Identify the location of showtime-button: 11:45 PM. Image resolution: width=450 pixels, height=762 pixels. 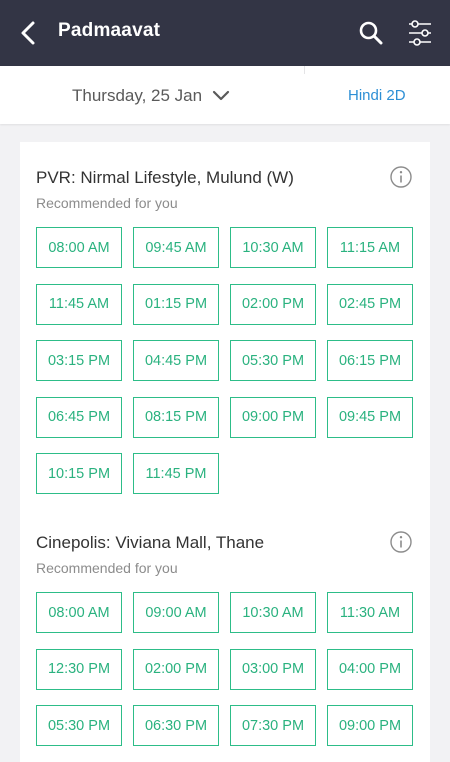
(176, 473).